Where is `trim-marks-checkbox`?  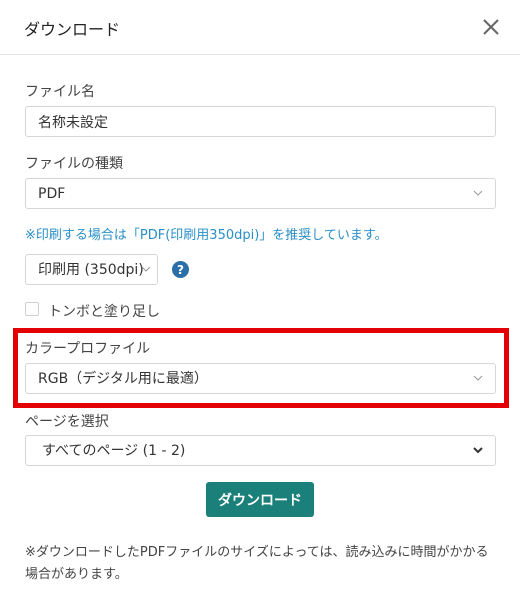 trim-marks-checkbox is located at coordinates (32, 309).